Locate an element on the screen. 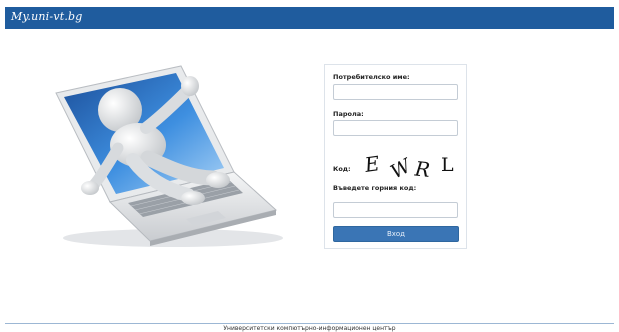 The height and width of the screenshot is (332, 619). password-field is located at coordinates (395, 128).